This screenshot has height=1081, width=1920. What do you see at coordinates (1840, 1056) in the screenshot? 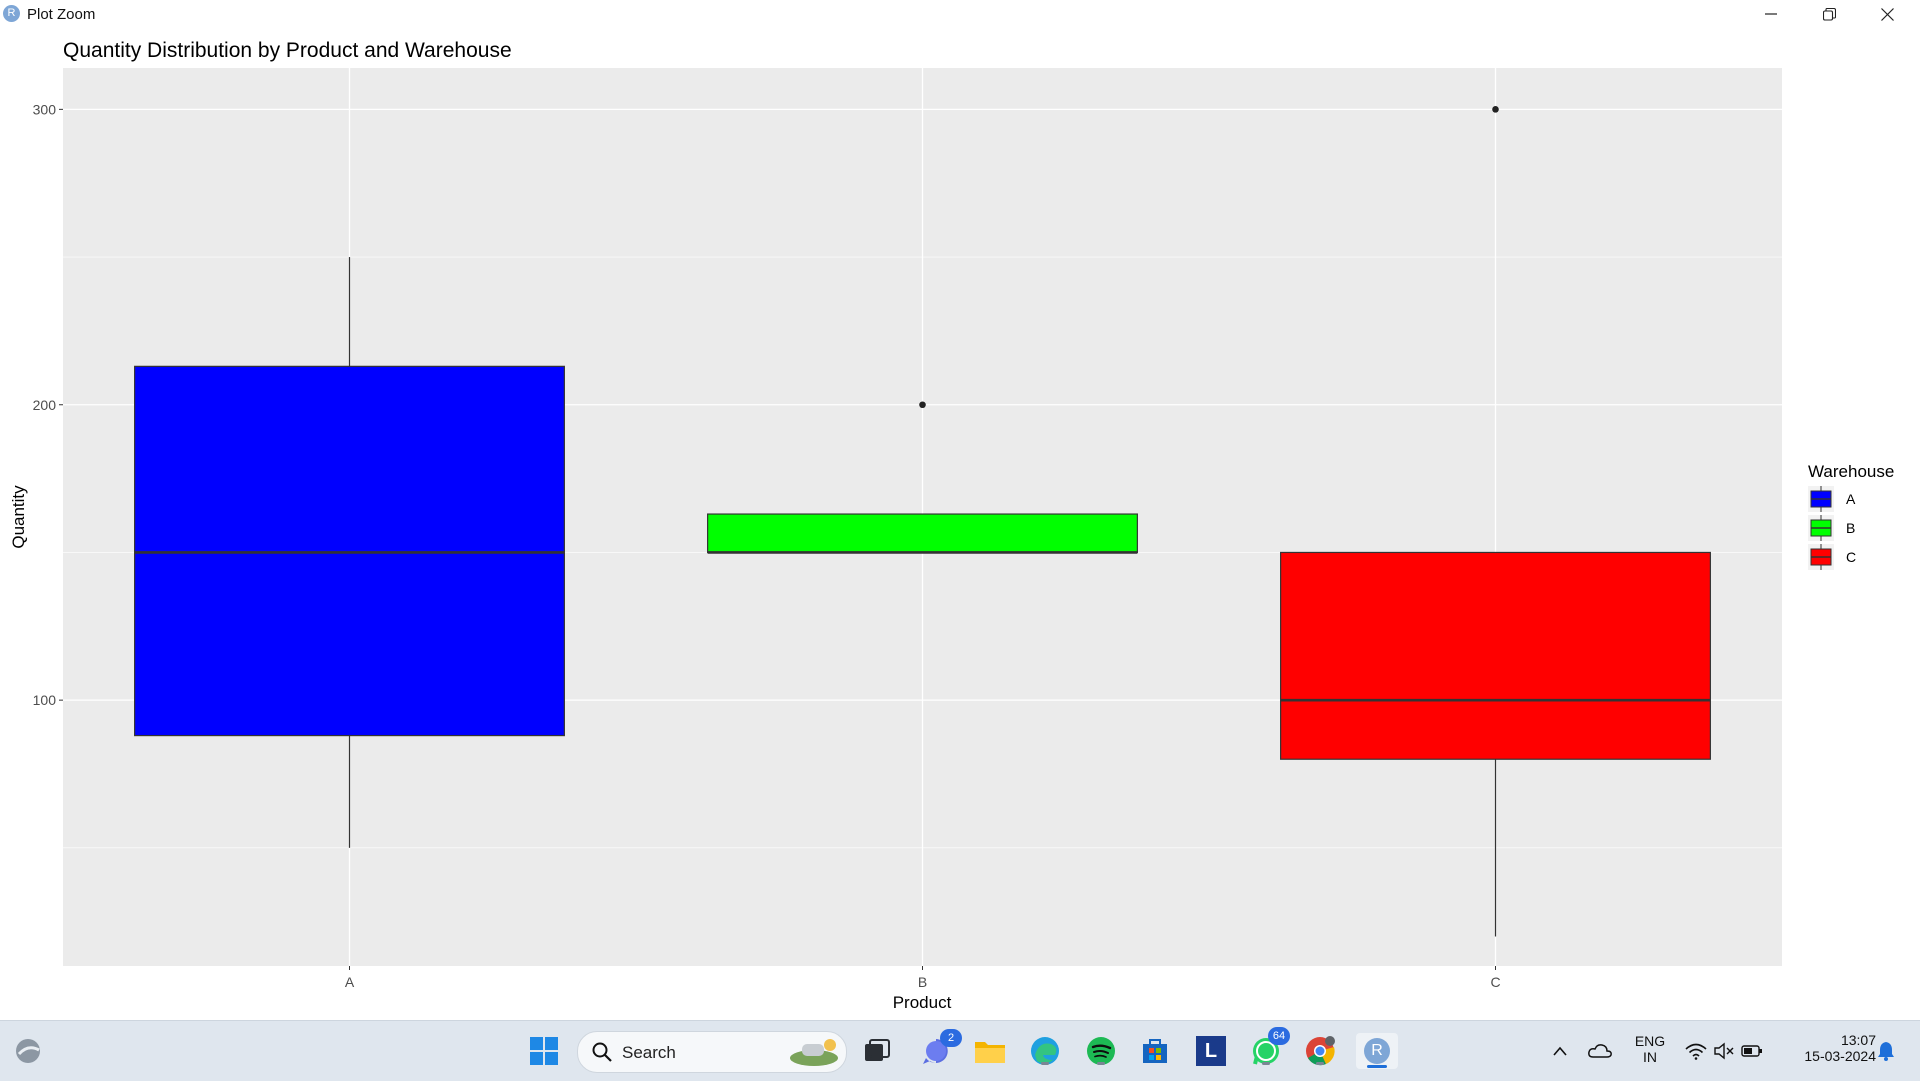
I see `clock-date: 15-03-2024` at bounding box center [1840, 1056].